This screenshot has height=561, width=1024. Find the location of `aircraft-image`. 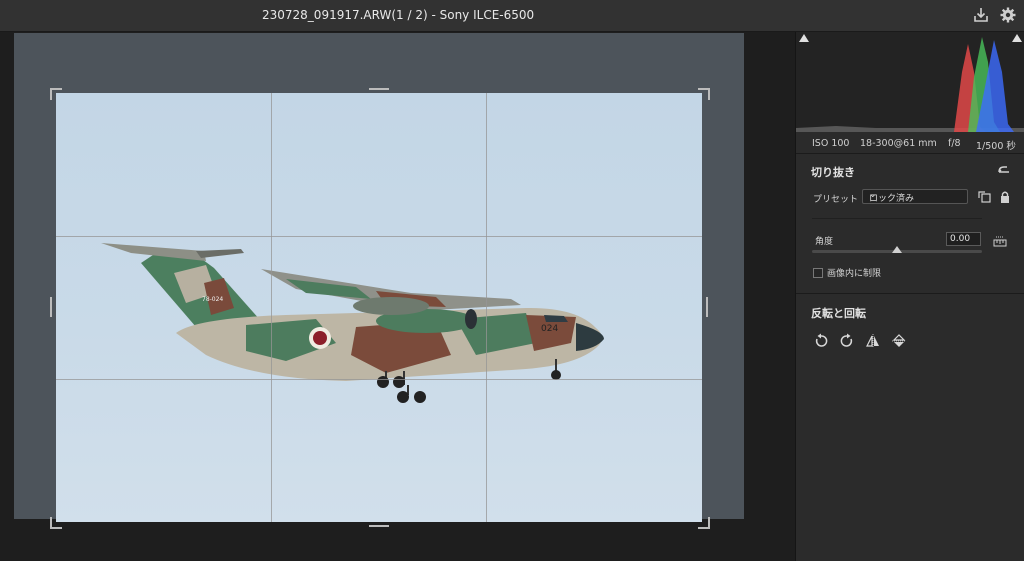

aircraft-image is located at coordinates (352, 323).